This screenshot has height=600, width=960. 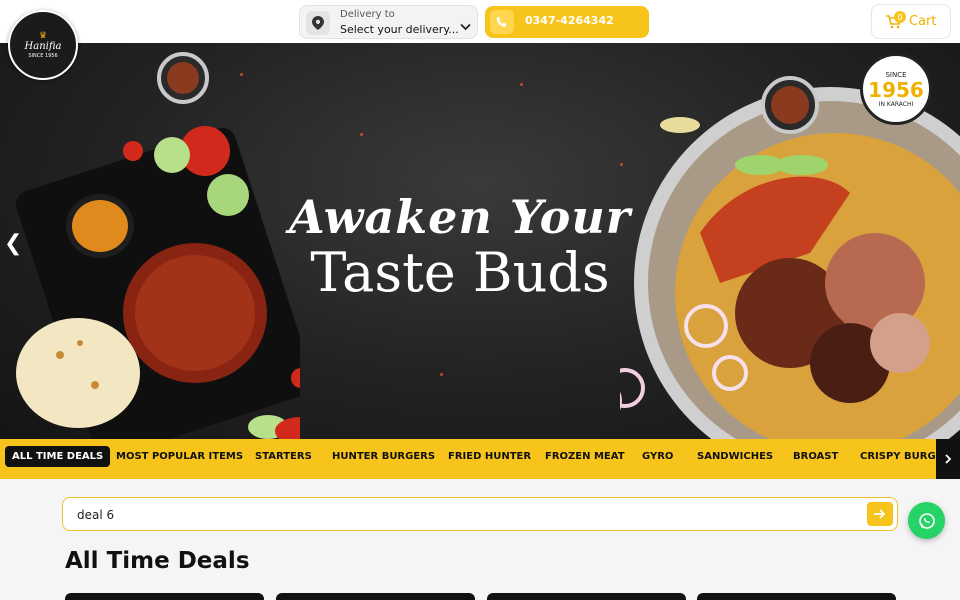 I want to click on chevron-down-icon, so click(x=465, y=25).